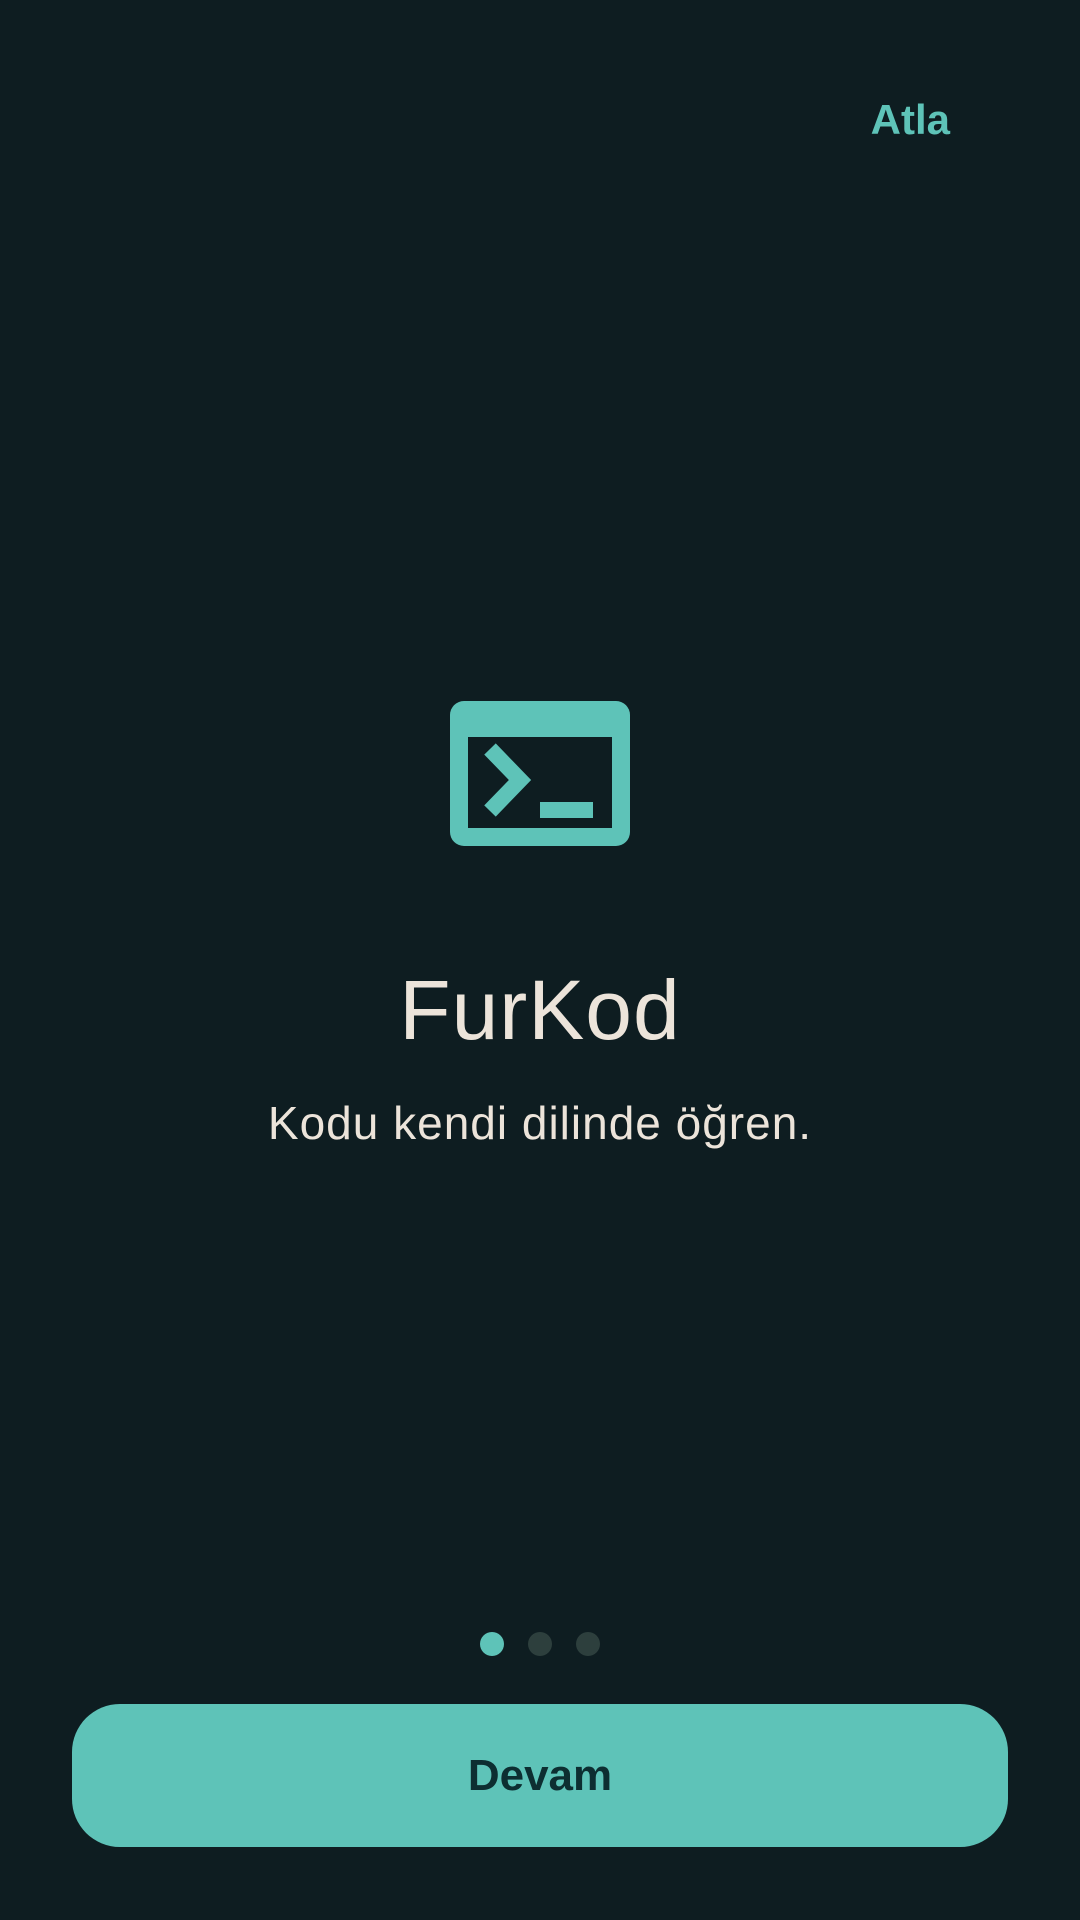  What do you see at coordinates (540, 1123) in the screenshot?
I see `tagline: Kodu kendi dilinde öğren.` at bounding box center [540, 1123].